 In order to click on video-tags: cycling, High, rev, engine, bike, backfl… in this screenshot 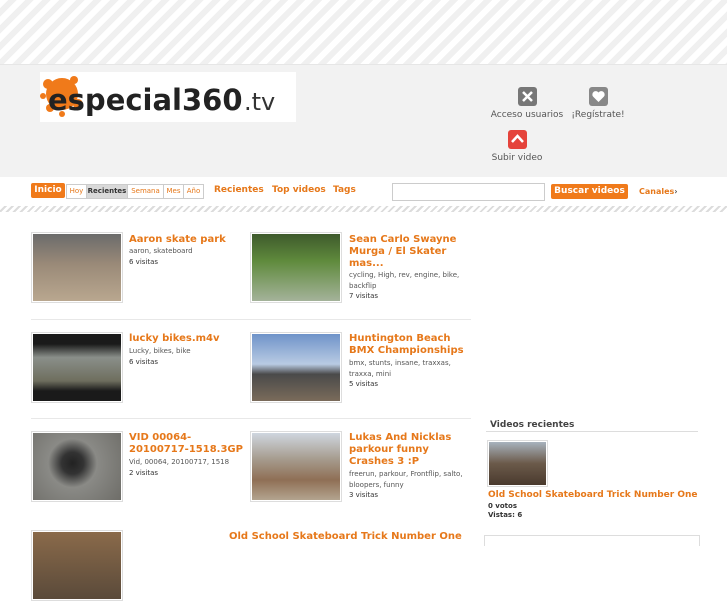, I will do `click(406, 281)`.